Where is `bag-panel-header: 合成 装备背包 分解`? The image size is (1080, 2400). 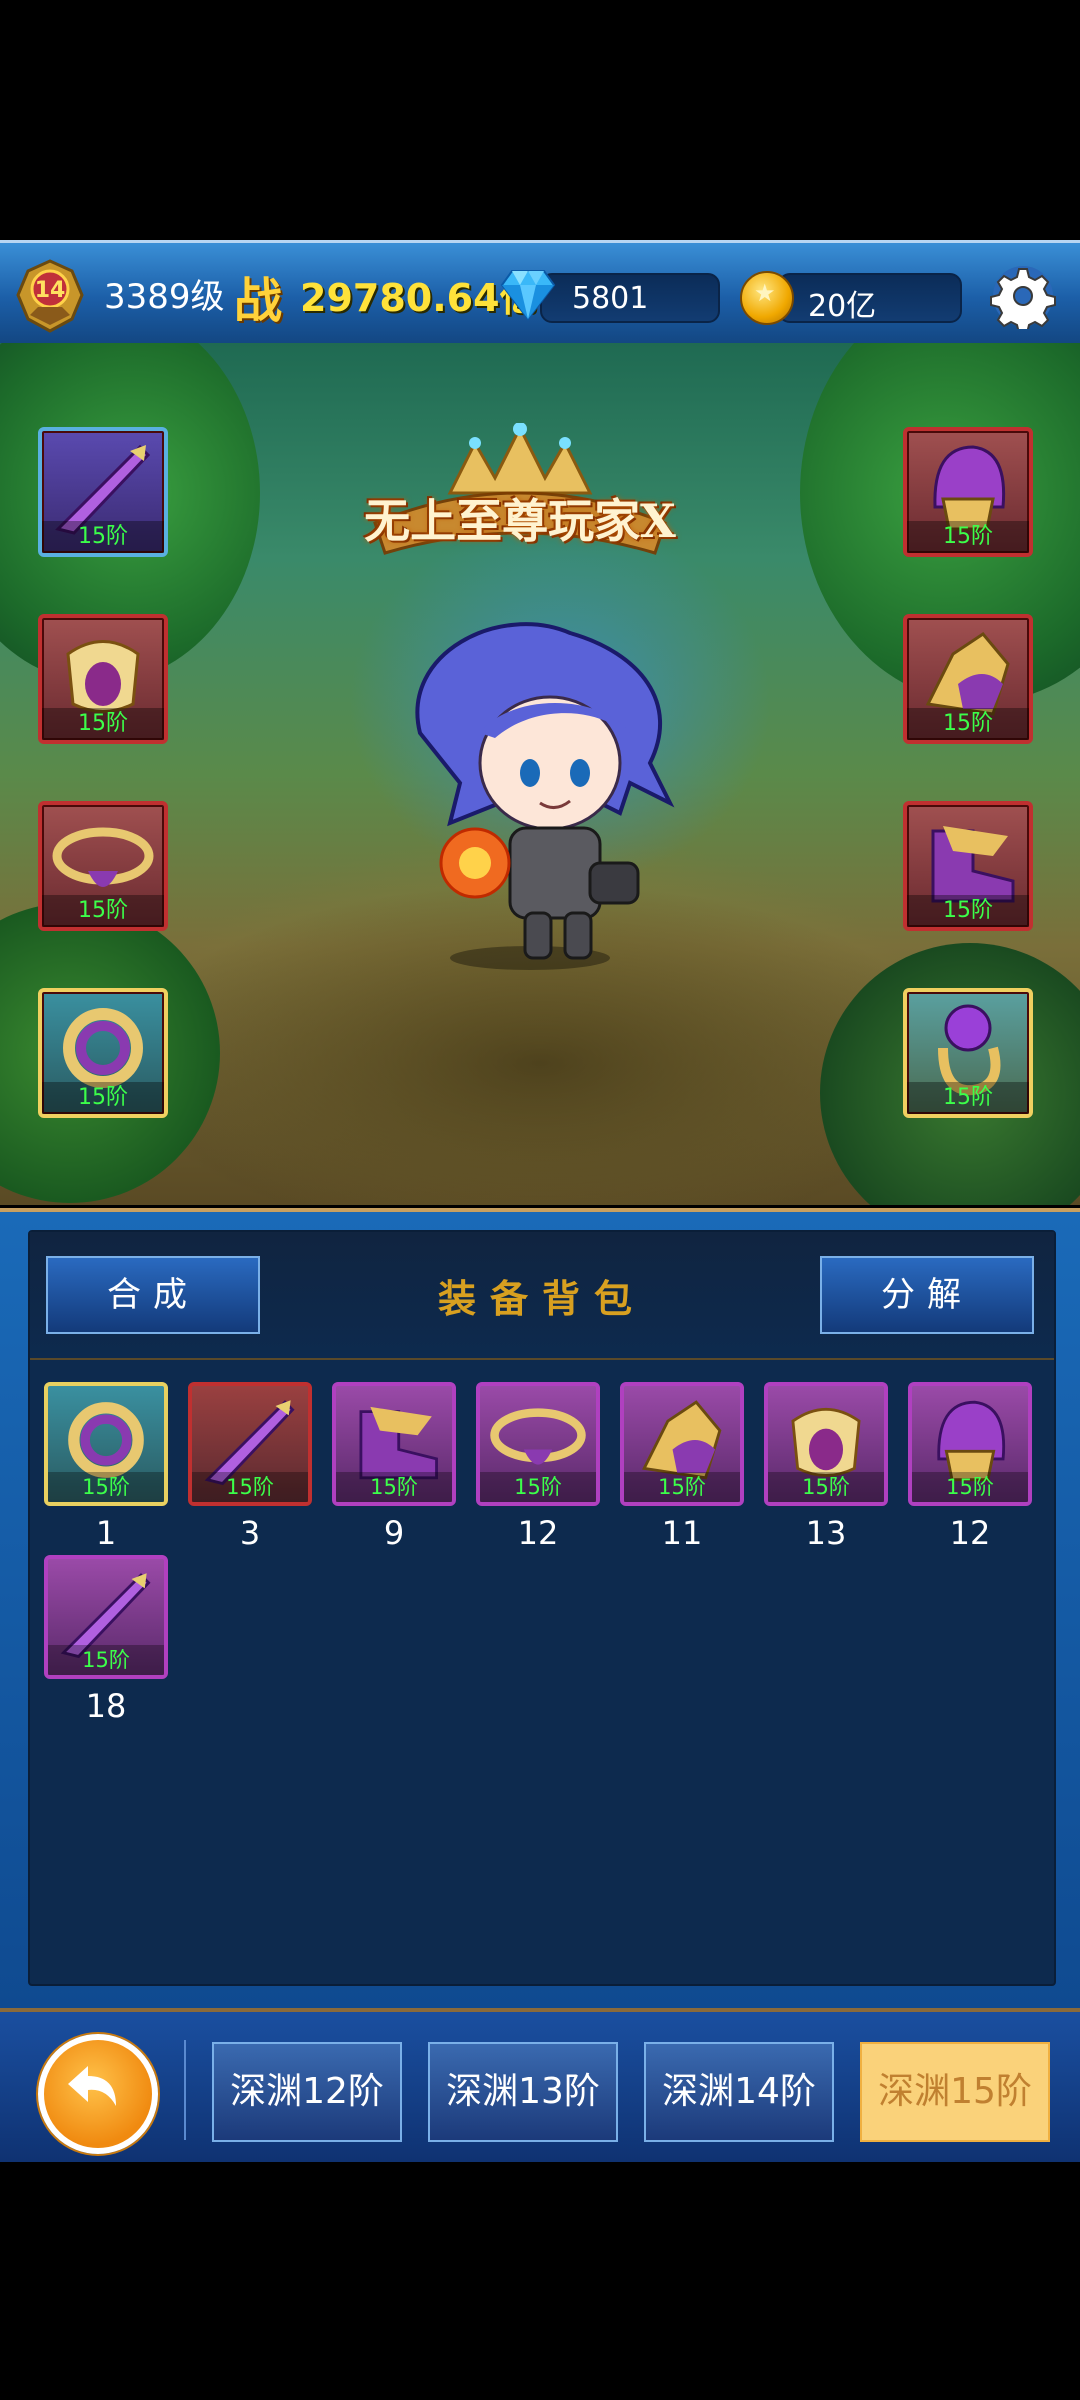 bag-panel-header: 合成 装备背包 分解 is located at coordinates (542, 1296).